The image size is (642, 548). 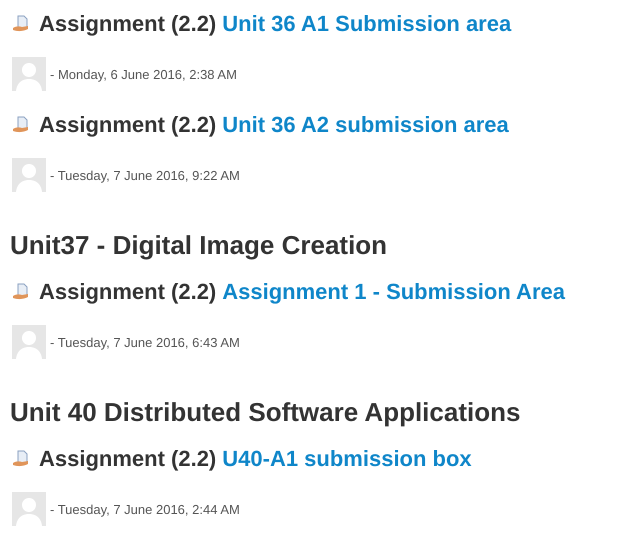 I want to click on section-heading: Unit 40 Distributed Software Applications, so click(x=266, y=412).